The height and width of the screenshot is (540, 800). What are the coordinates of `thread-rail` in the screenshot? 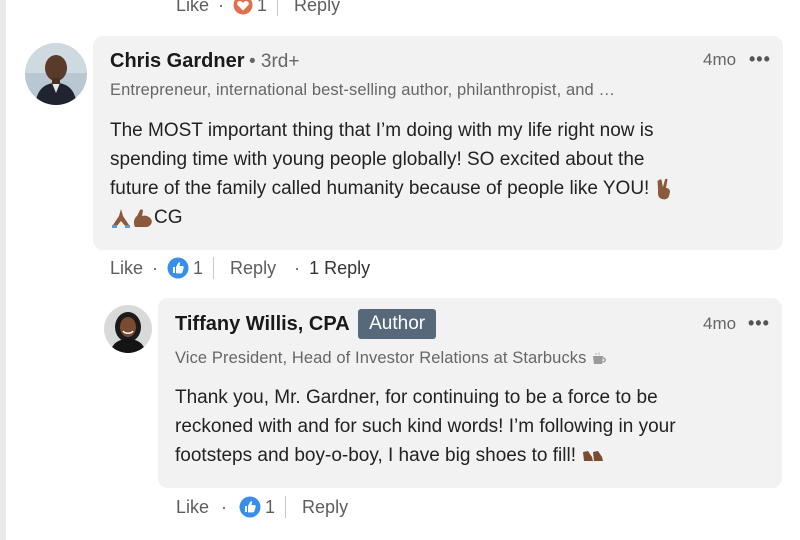 It's located at (3, 270).